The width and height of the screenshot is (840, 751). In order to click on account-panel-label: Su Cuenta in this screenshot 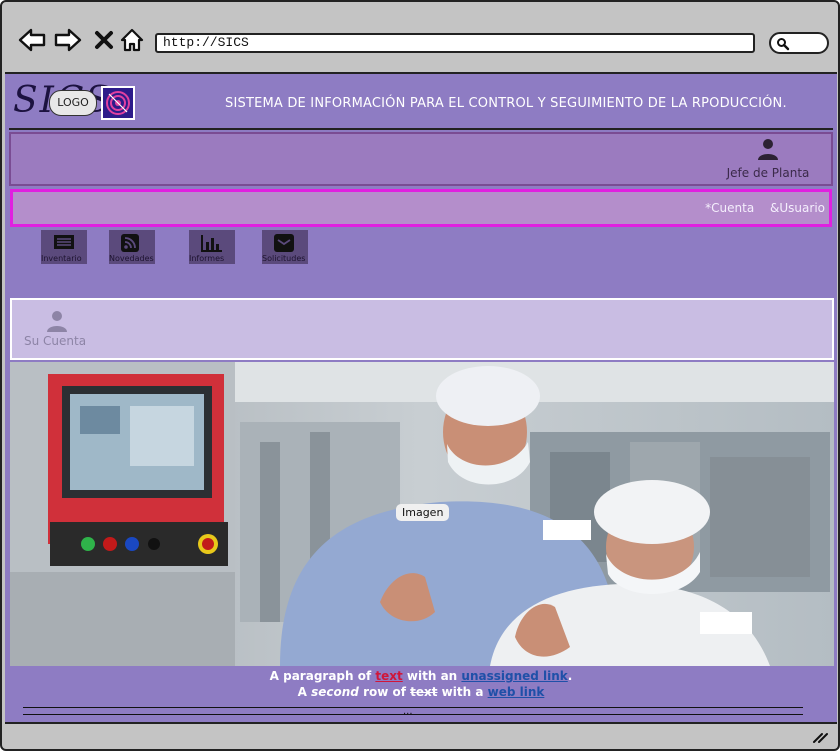, I will do `click(55, 341)`.